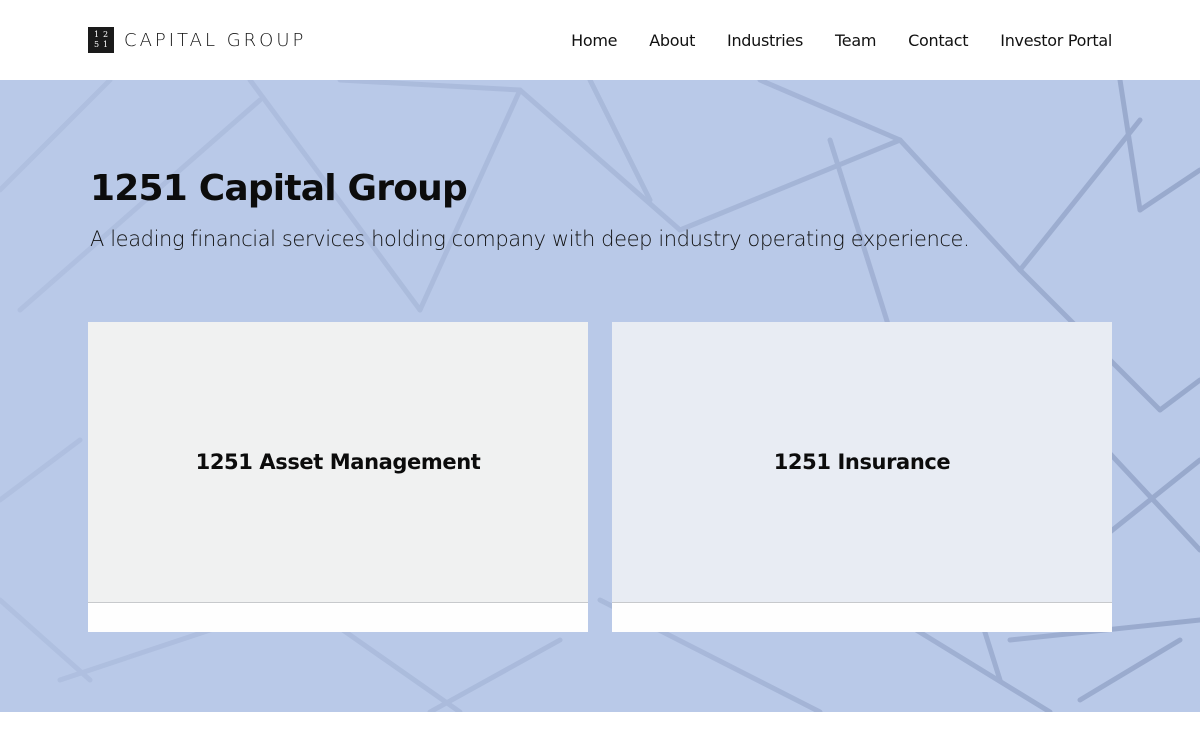 This screenshot has width=1200, height=750. I want to click on logo-mark: 1 2 5 1, so click(101, 40).